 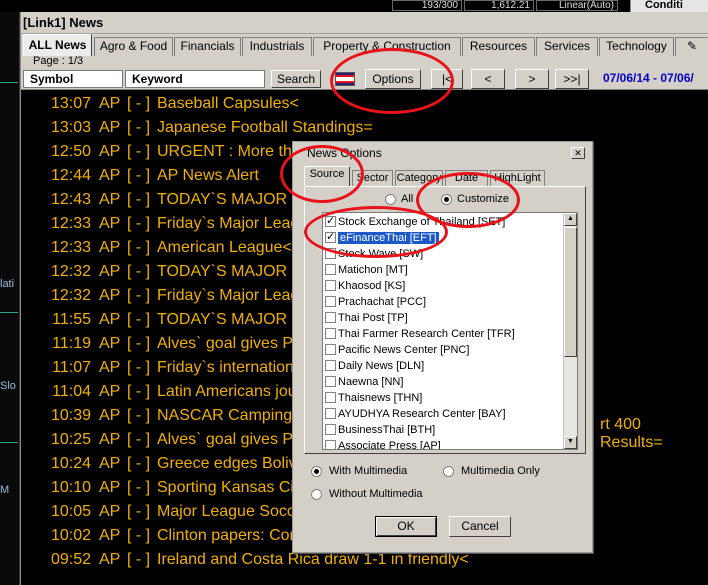 I want to click on without-multimedia-radio, so click(x=316, y=494).